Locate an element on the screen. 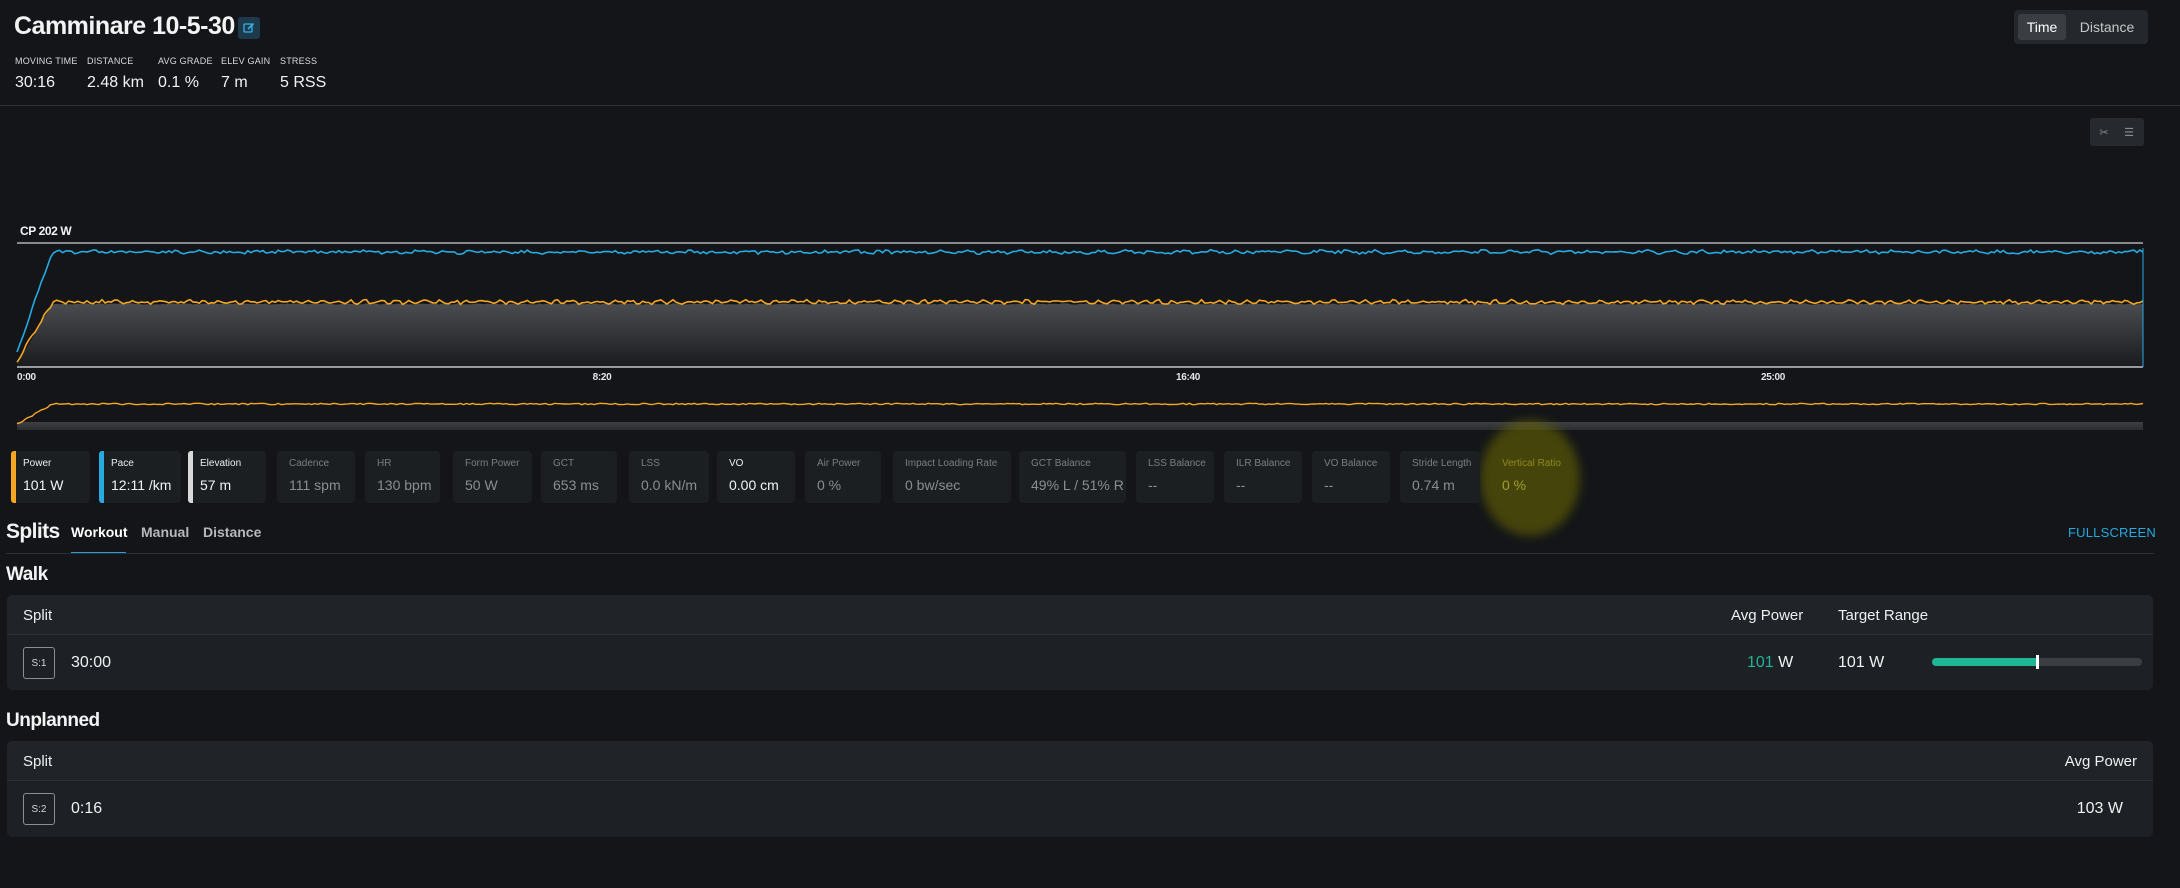 This screenshot has height=888, width=2180. fullscreen-link: FULLSCREEN is located at coordinates (2112, 532).